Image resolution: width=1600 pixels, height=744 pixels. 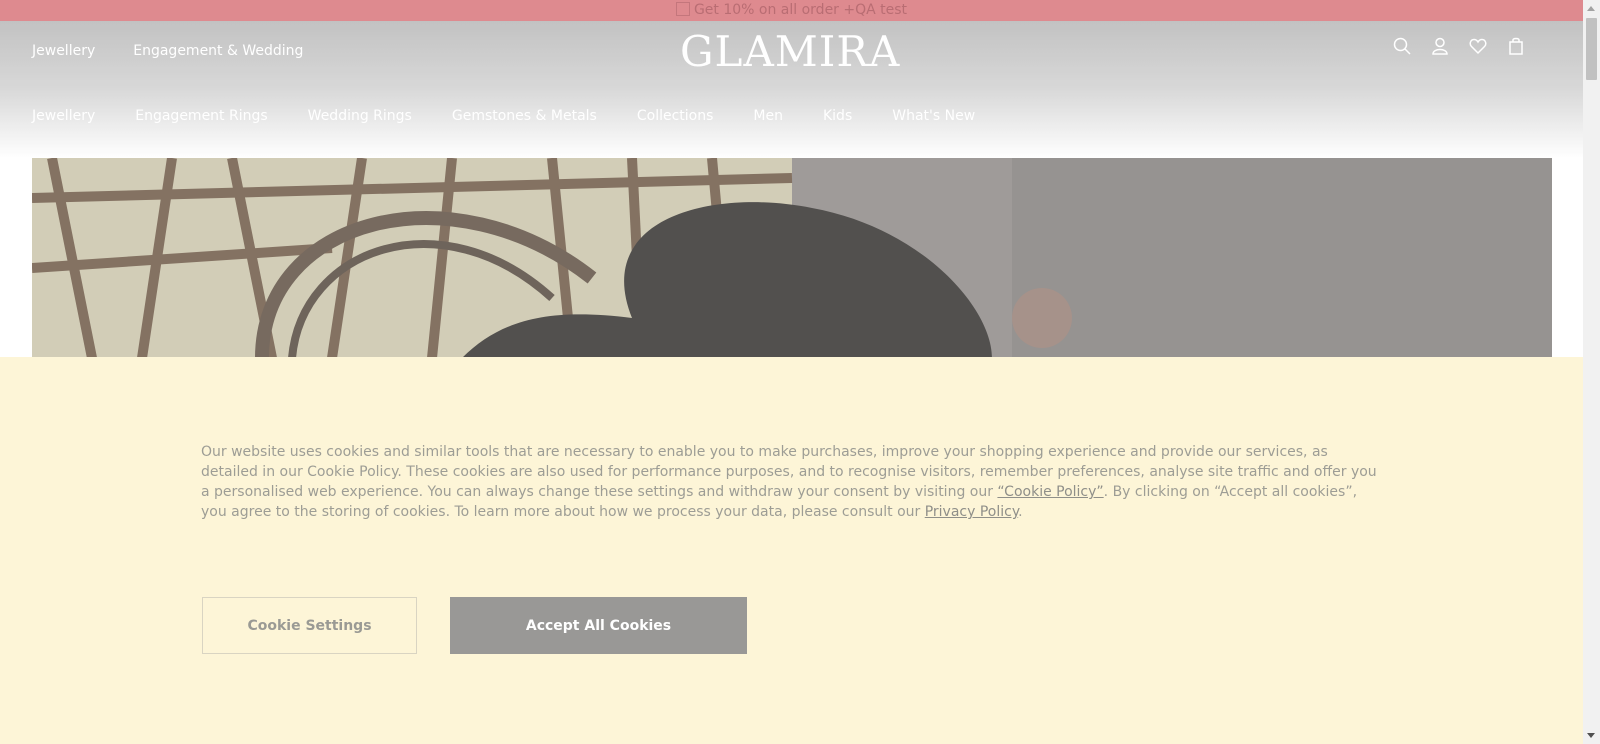 I want to click on scrollbar, so click(x=1591, y=372).